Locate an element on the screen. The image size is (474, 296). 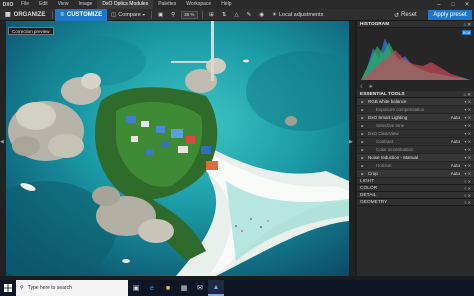
task-view-icon: ▣ is located at coordinates (136, 288).